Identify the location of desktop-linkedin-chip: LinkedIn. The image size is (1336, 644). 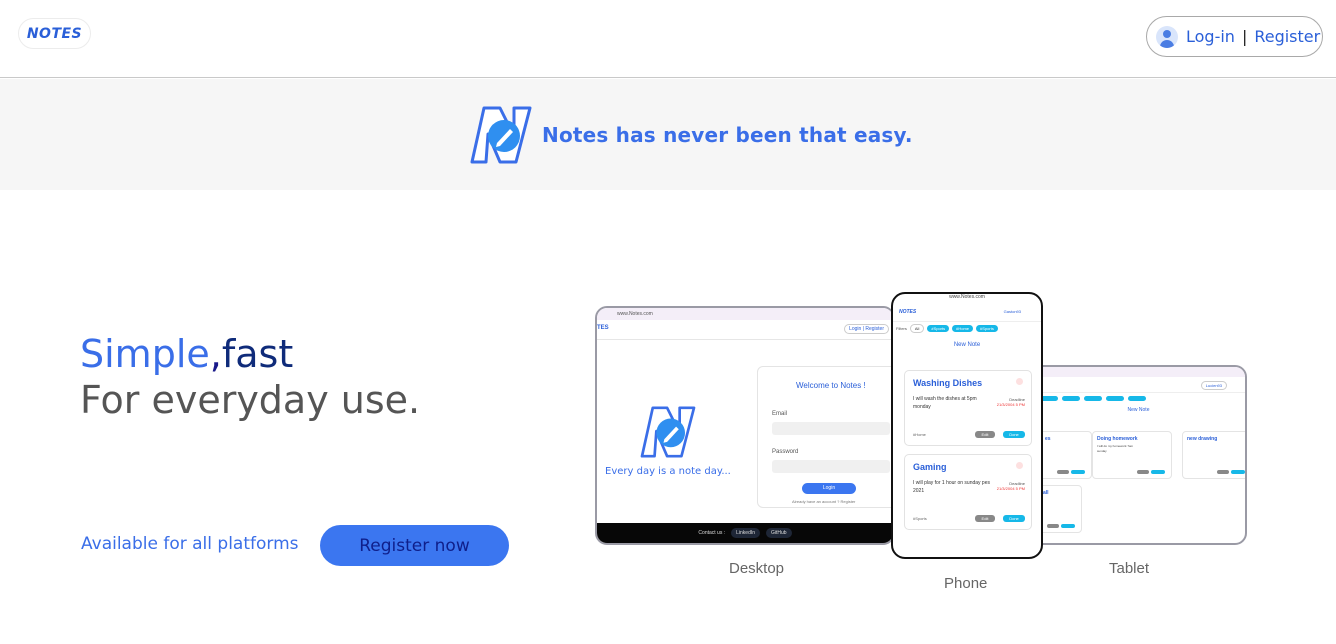
(746, 533).